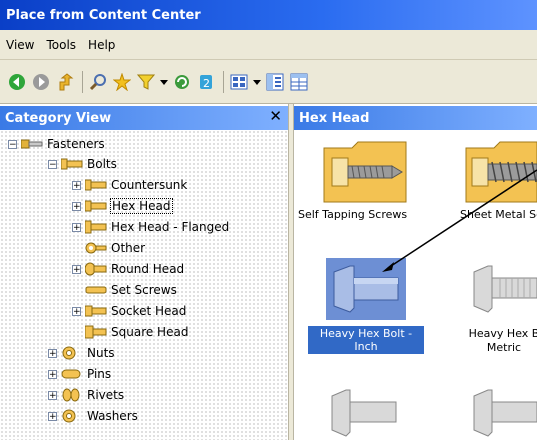 This screenshot has height=440, width=537. Describe the element at coordinates (128, 248) in the screenshot. I see `tree-item-label: Other` at that location.